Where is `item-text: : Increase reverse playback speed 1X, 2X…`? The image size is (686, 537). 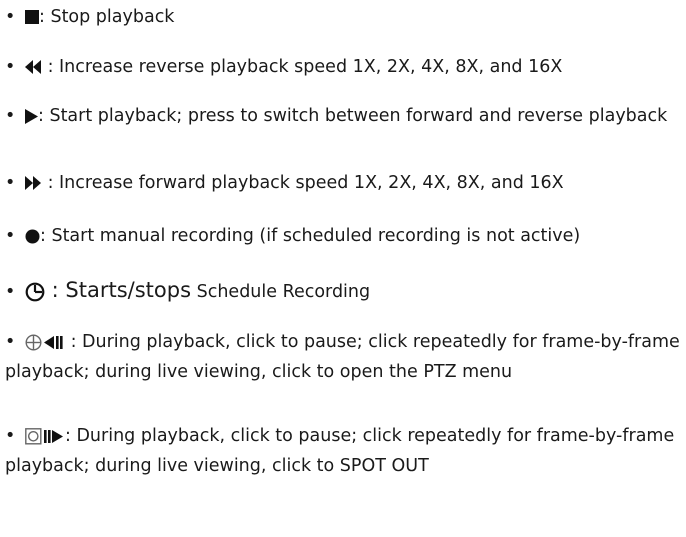 item-text: : Increase reverse playback speed 1X, 2X… is located at coordinates (302, 67).